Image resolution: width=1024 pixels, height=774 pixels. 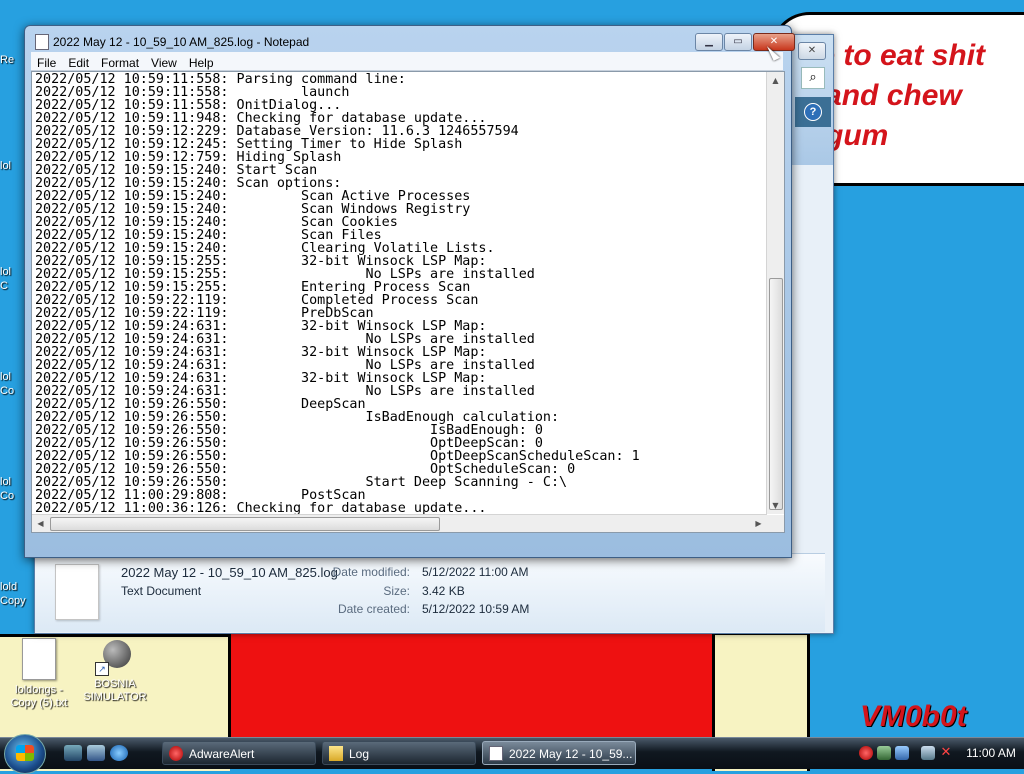 I want to click on desktop-icon-label-partial: lold Copy, so click(x=13, y=594).